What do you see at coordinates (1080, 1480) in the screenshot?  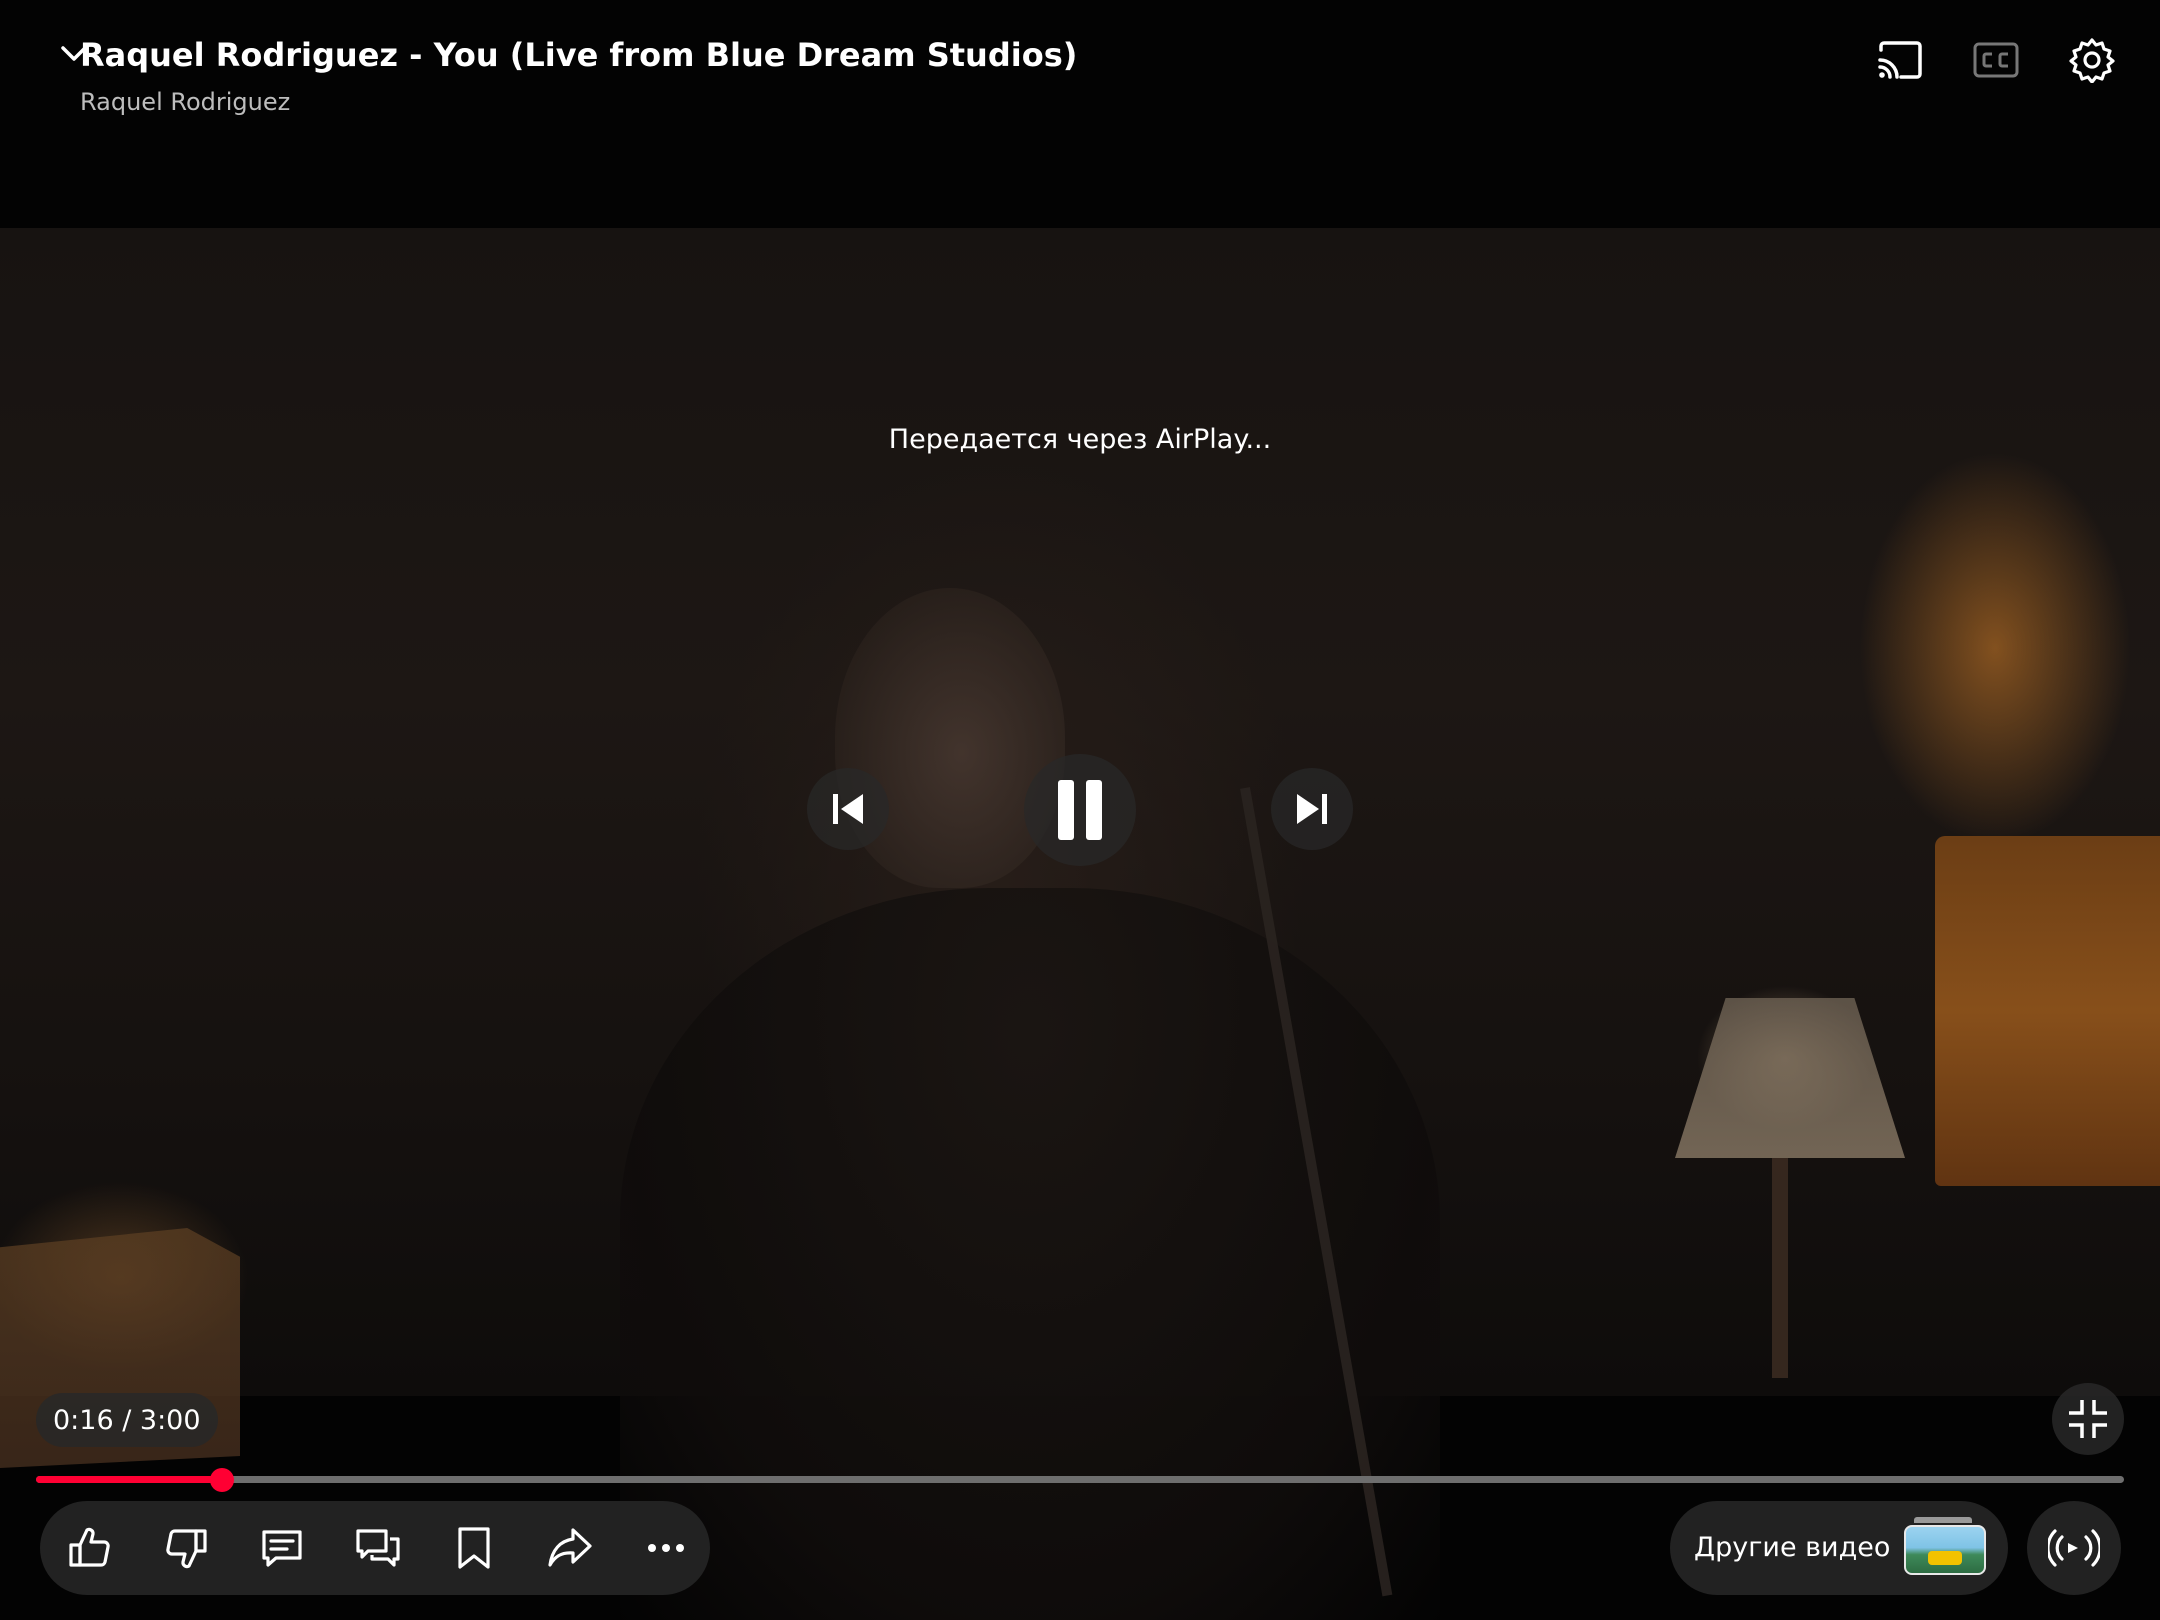 I see `progress-bar` at bounding box center [1080, 1480].